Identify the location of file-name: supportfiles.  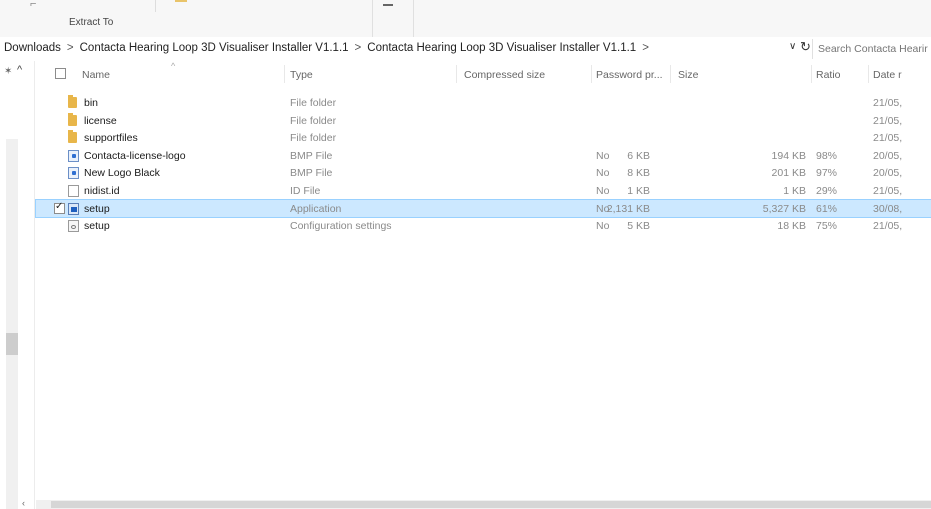
(111, 138).